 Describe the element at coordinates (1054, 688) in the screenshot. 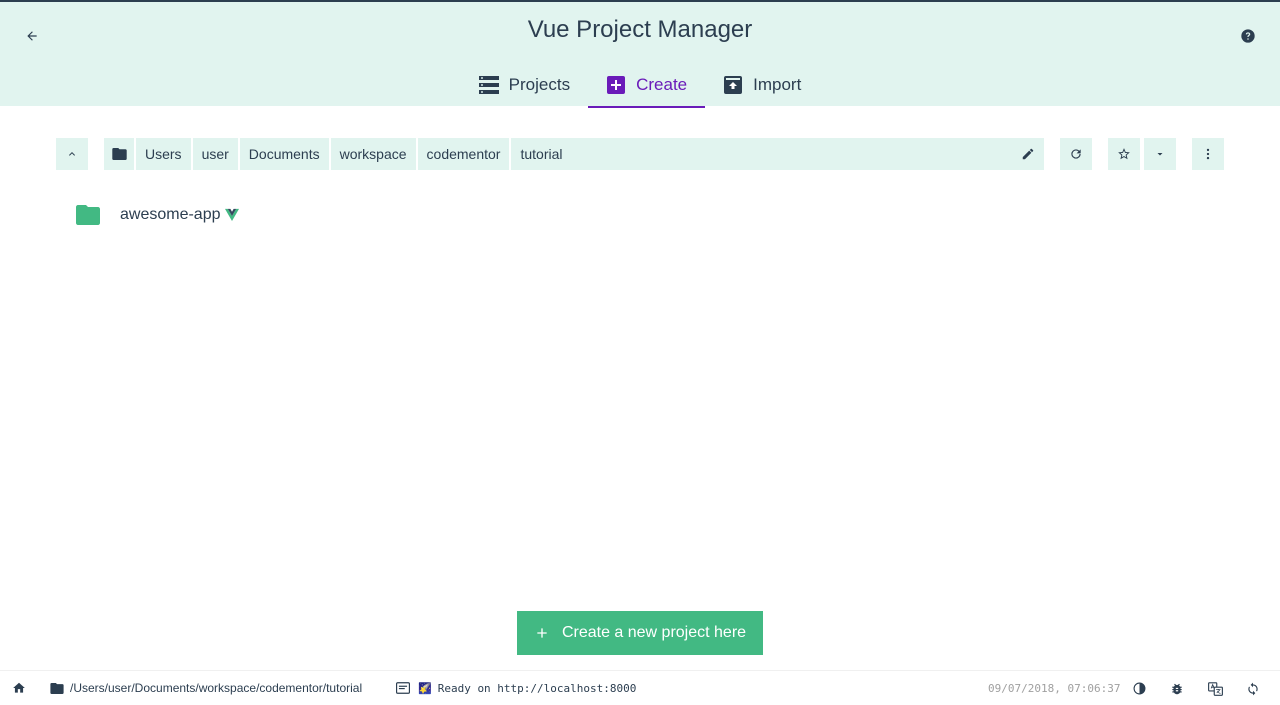

I see `log-timestamp: 09/07/2018, 07:06:37` at that location.